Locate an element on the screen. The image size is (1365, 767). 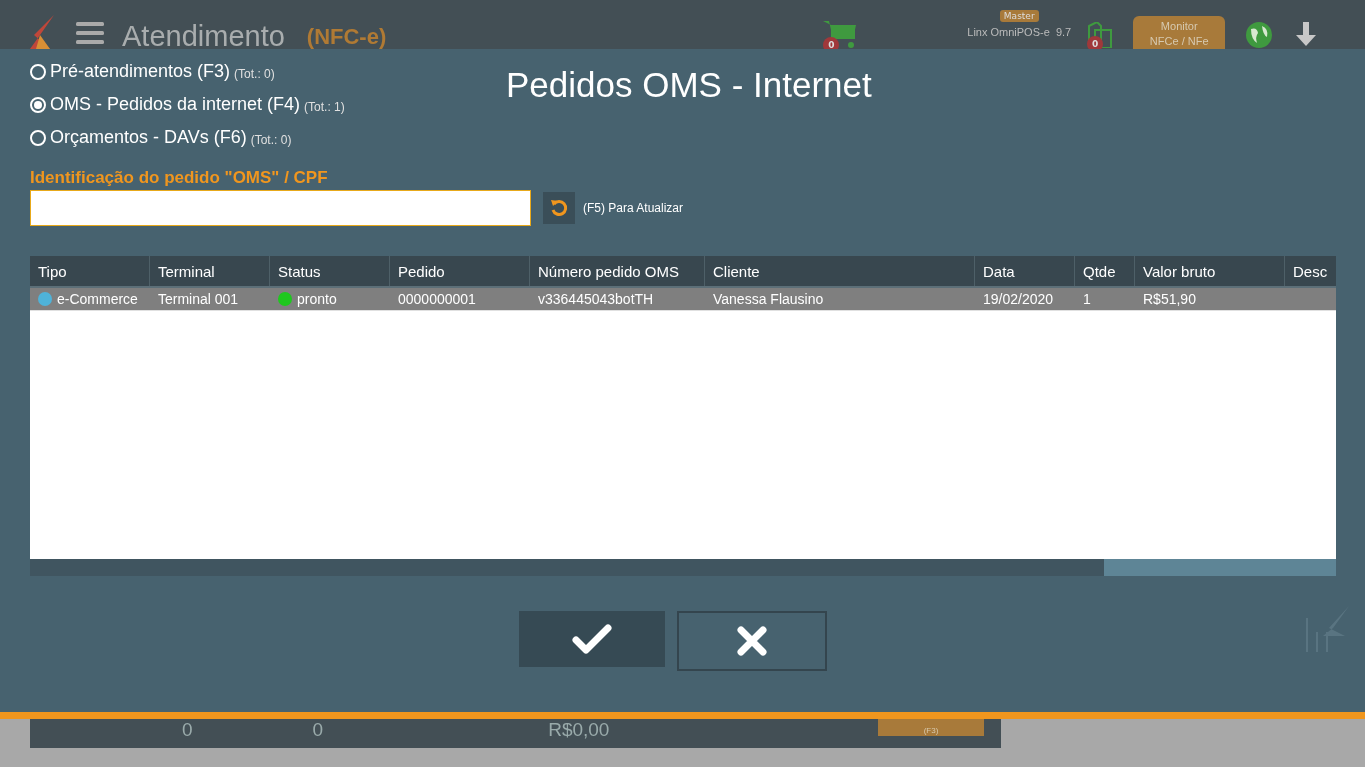
table-cell: pronto is located at coordinates (317, 299).